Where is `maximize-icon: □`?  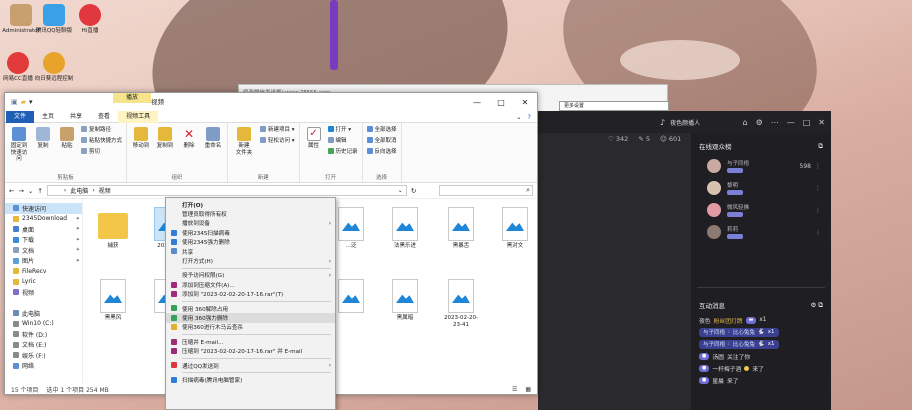 maximize-icon: □ is located at coordinates (807, 122).